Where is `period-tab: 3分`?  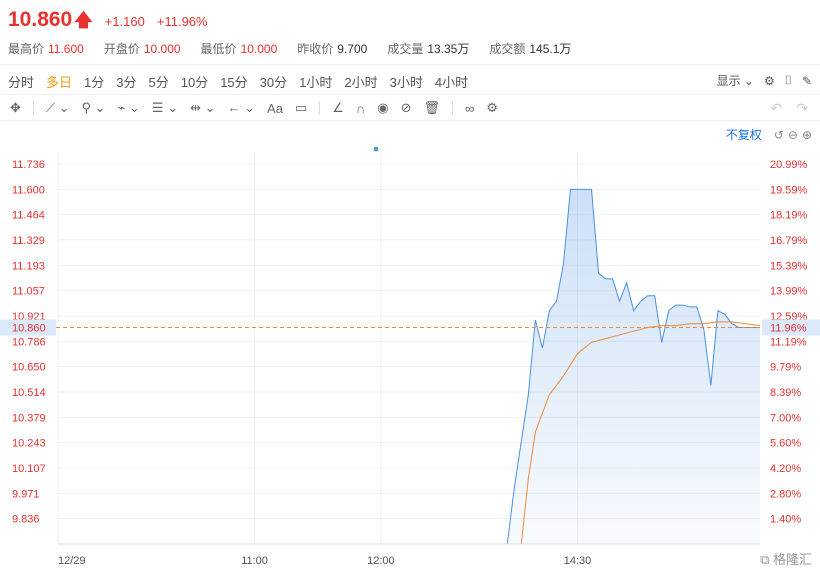
period-tab: 3分 is located at coordinates (126, 81).